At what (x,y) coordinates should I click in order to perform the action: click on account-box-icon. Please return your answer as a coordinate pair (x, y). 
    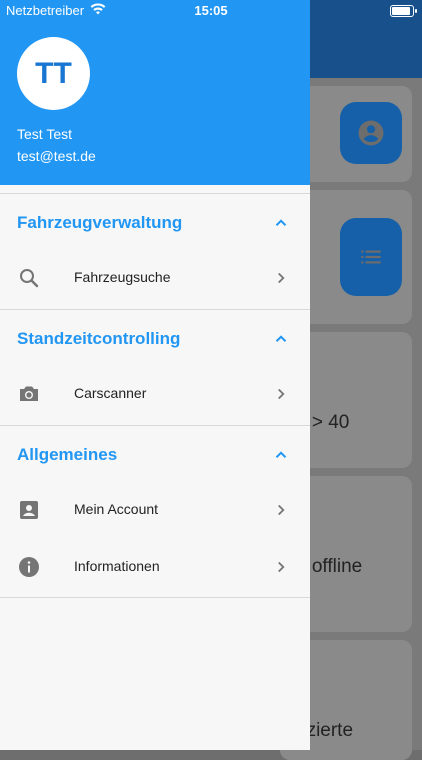
    Looking at the image, I should click on (29, 510).